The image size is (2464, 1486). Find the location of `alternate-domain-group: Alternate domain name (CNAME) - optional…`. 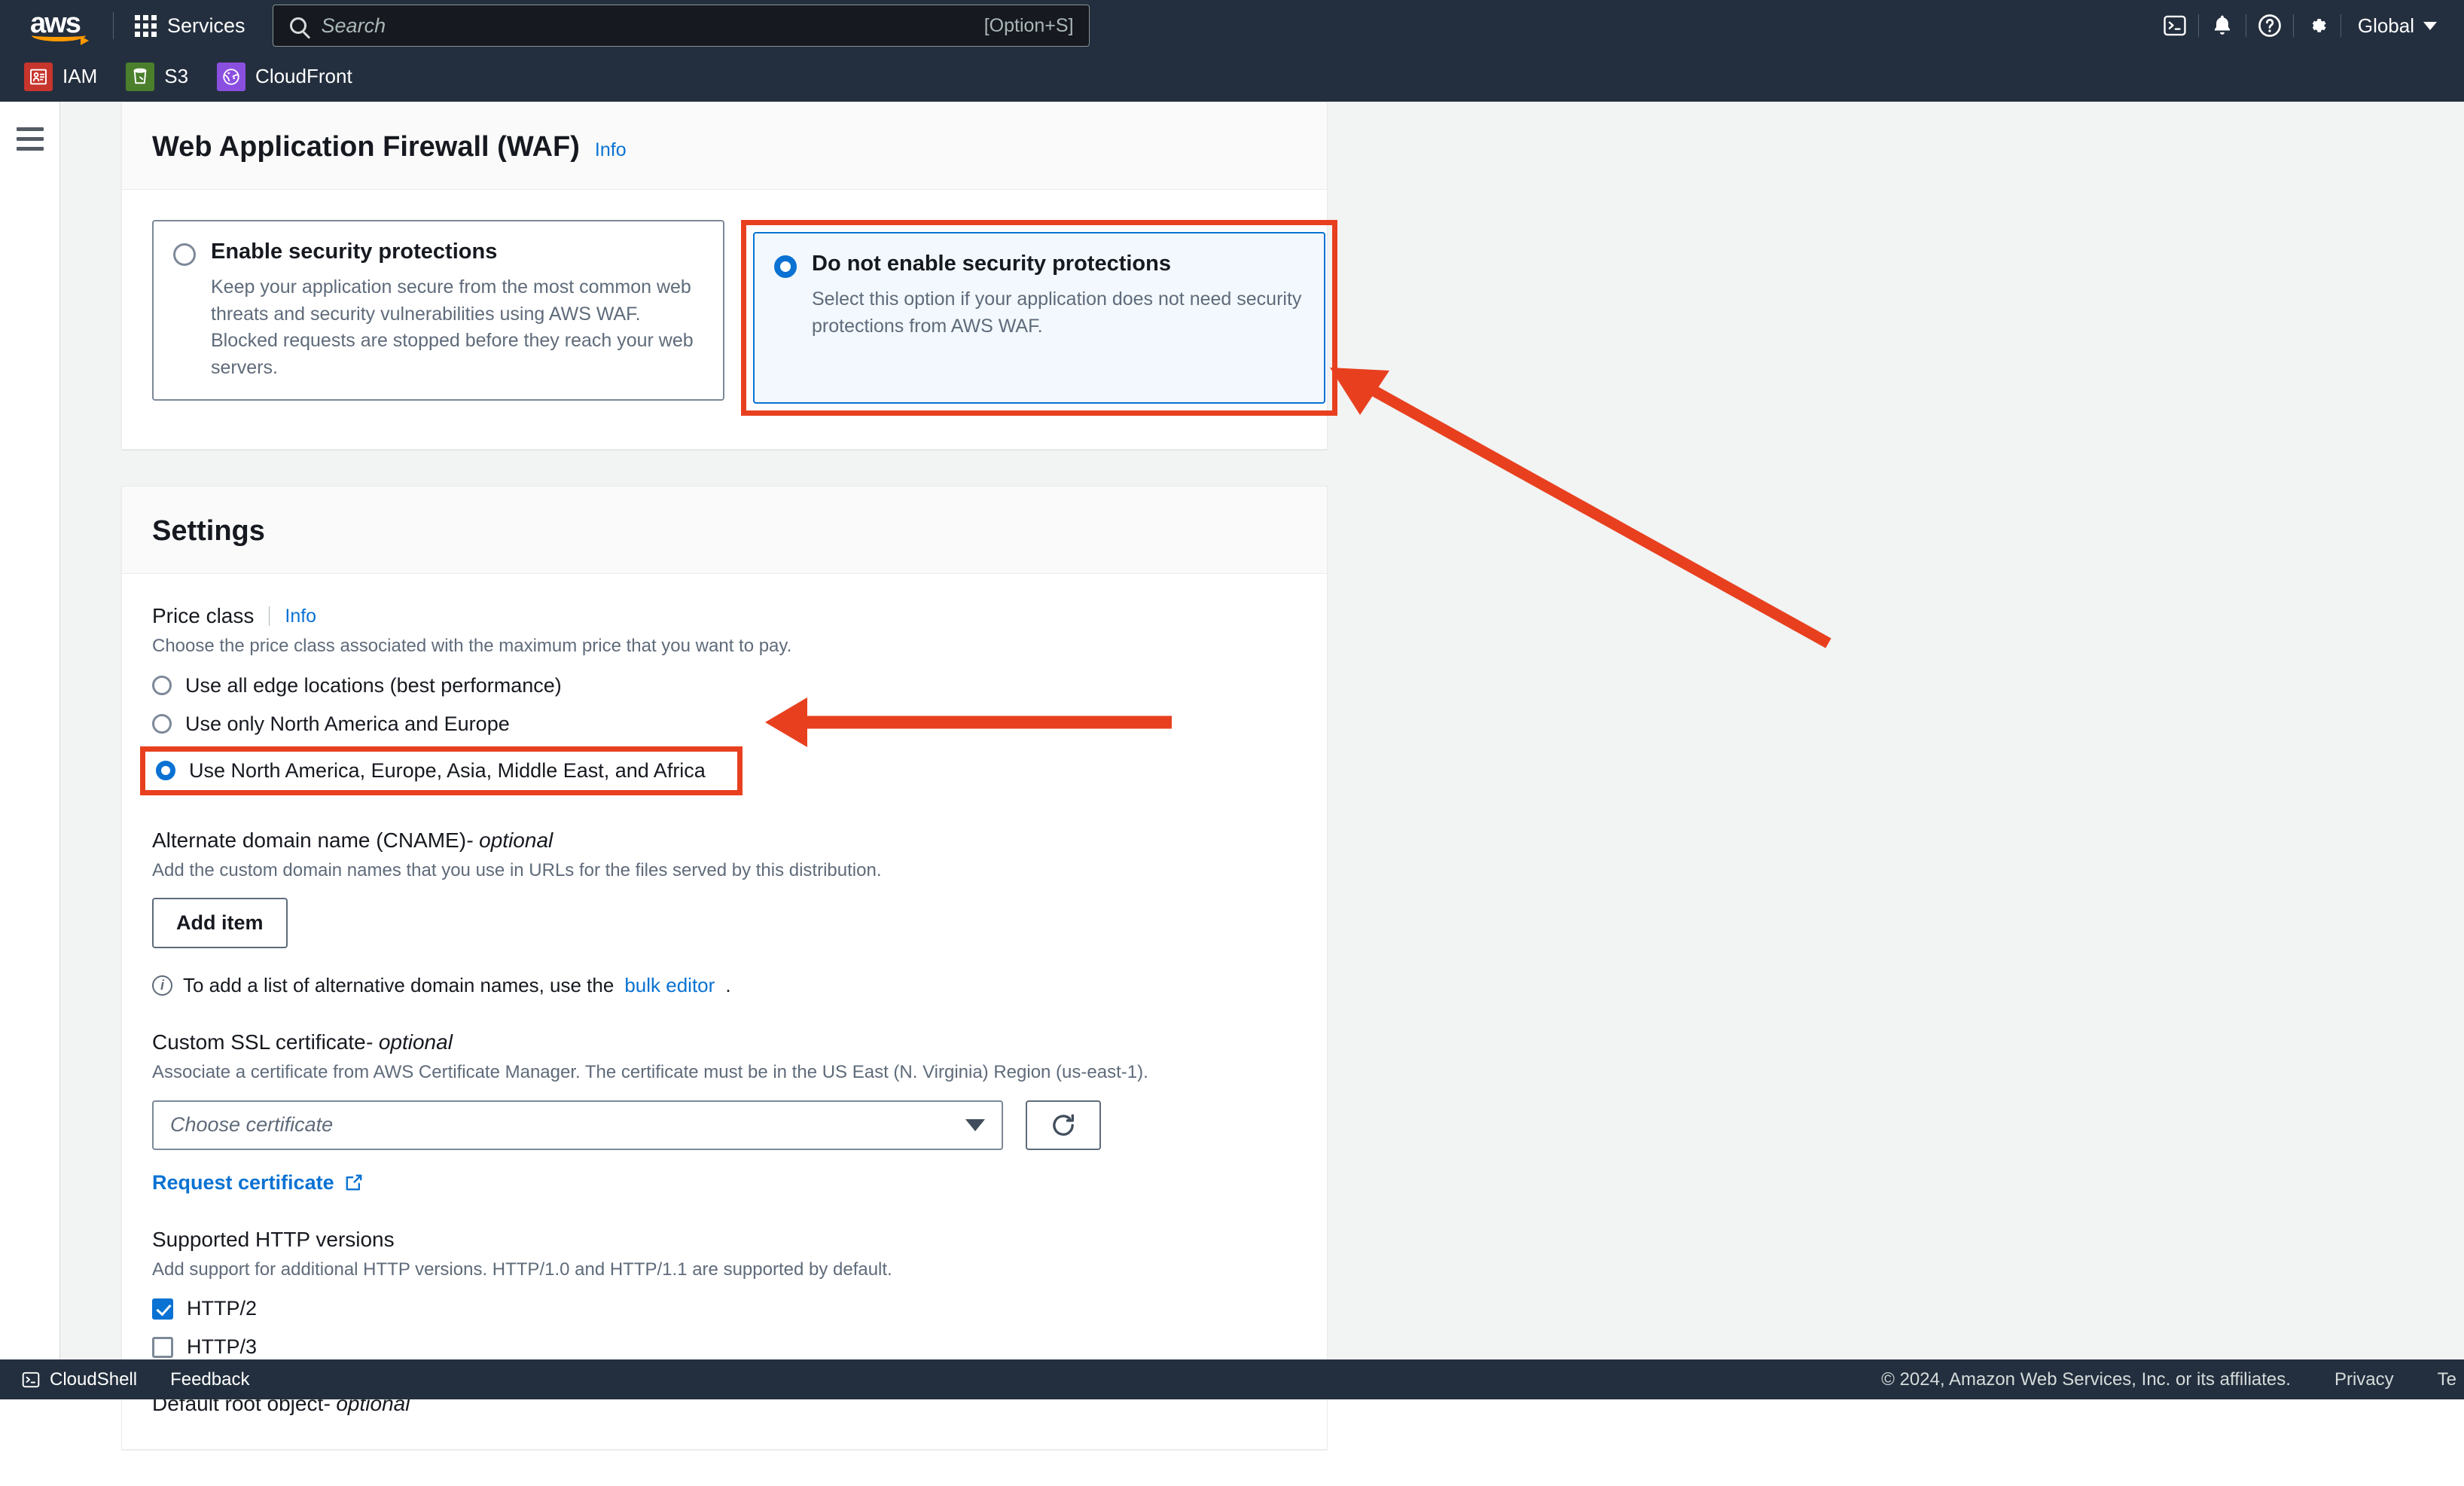

alternate-domain-group: Alternate domain name (CNAME) - optional… is located at coordinates (725, 913).